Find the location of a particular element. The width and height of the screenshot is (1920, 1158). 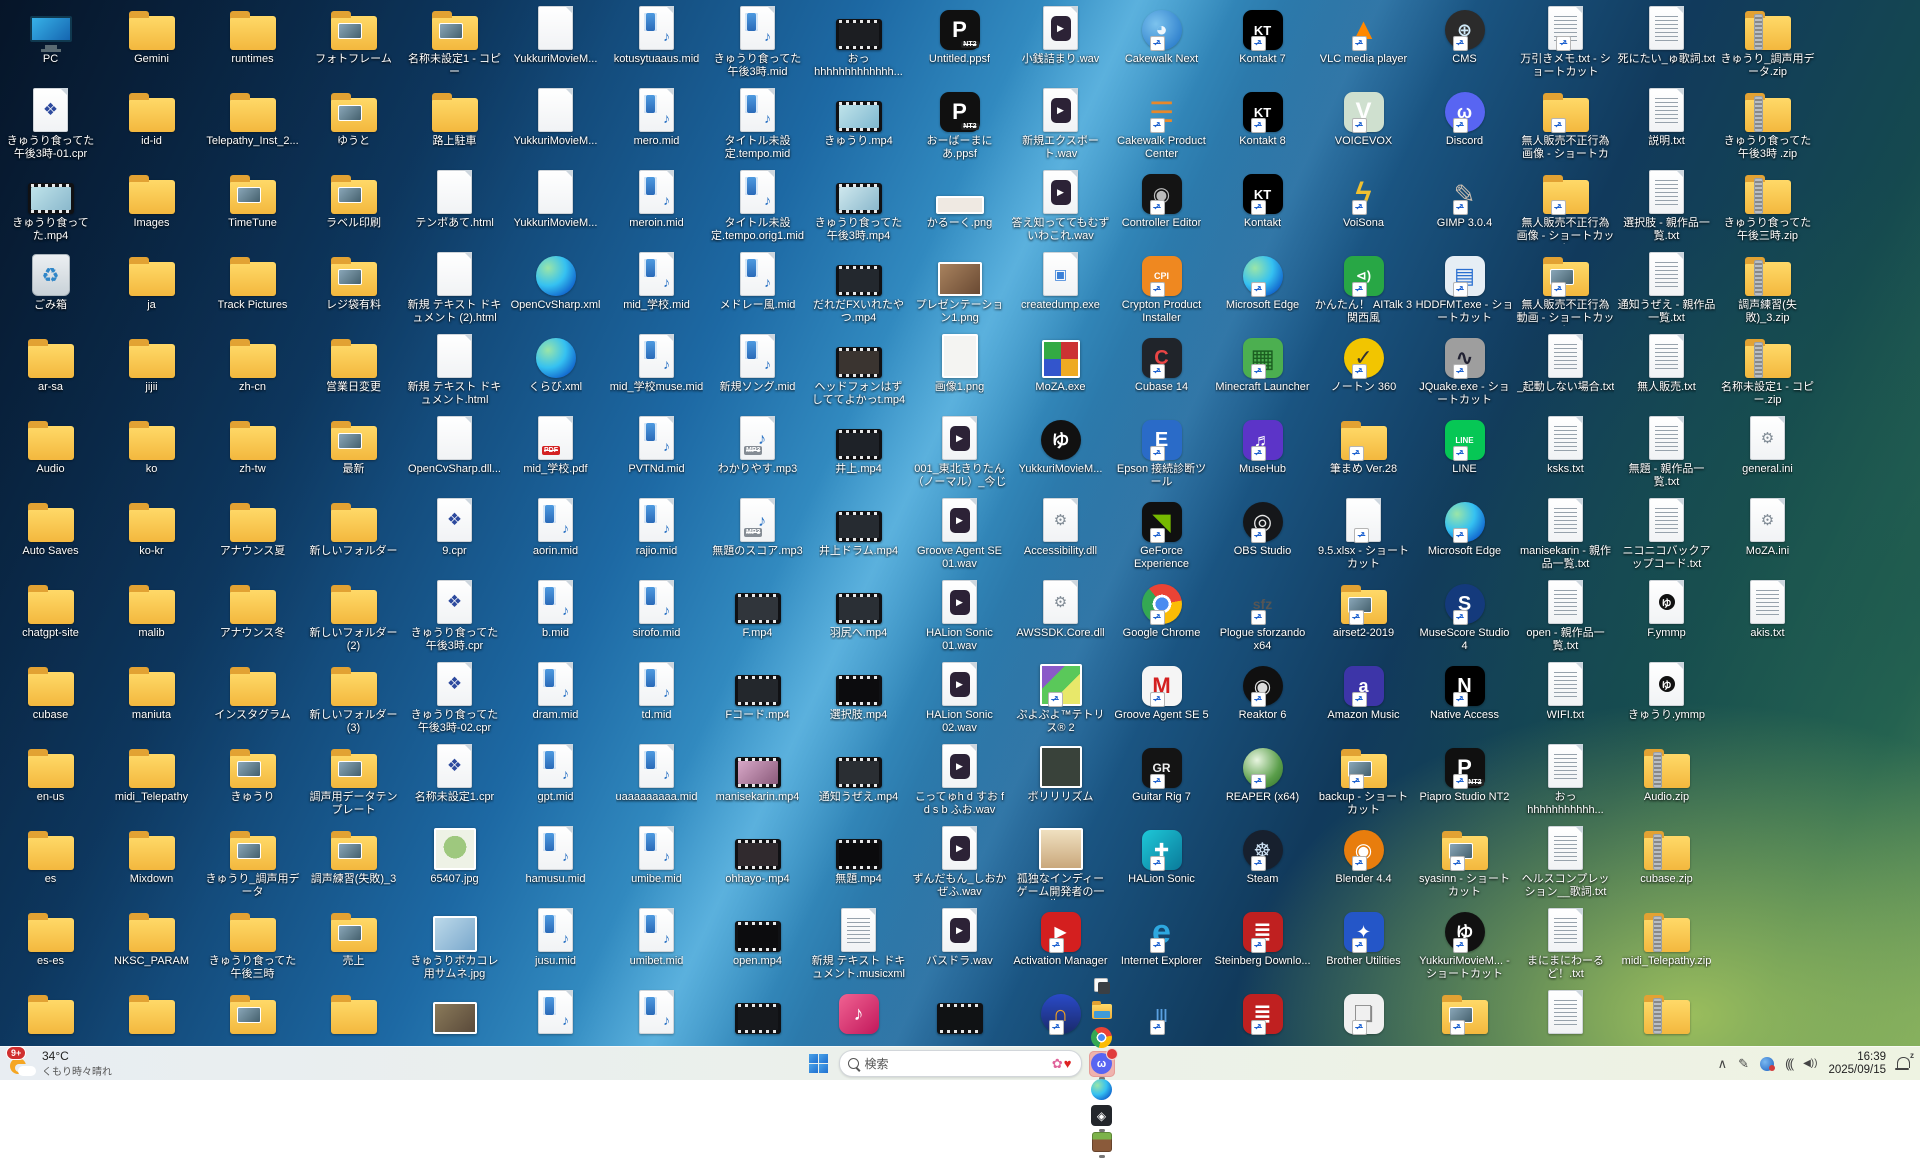

desktop-icon: PNT2↗Piapro Studio NT2 is located at coordinates (1464, 782).